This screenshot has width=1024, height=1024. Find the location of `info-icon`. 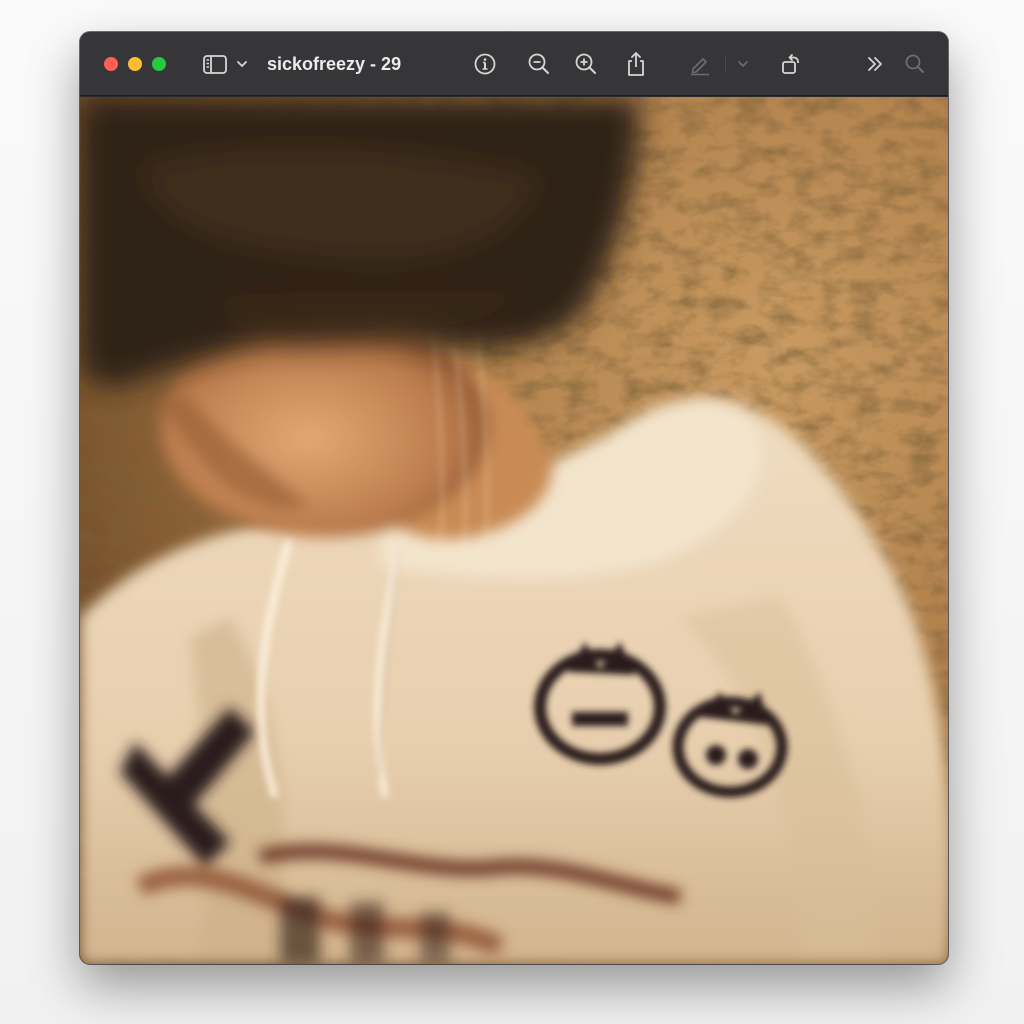

info-icon is located at coordinates (485, 64).